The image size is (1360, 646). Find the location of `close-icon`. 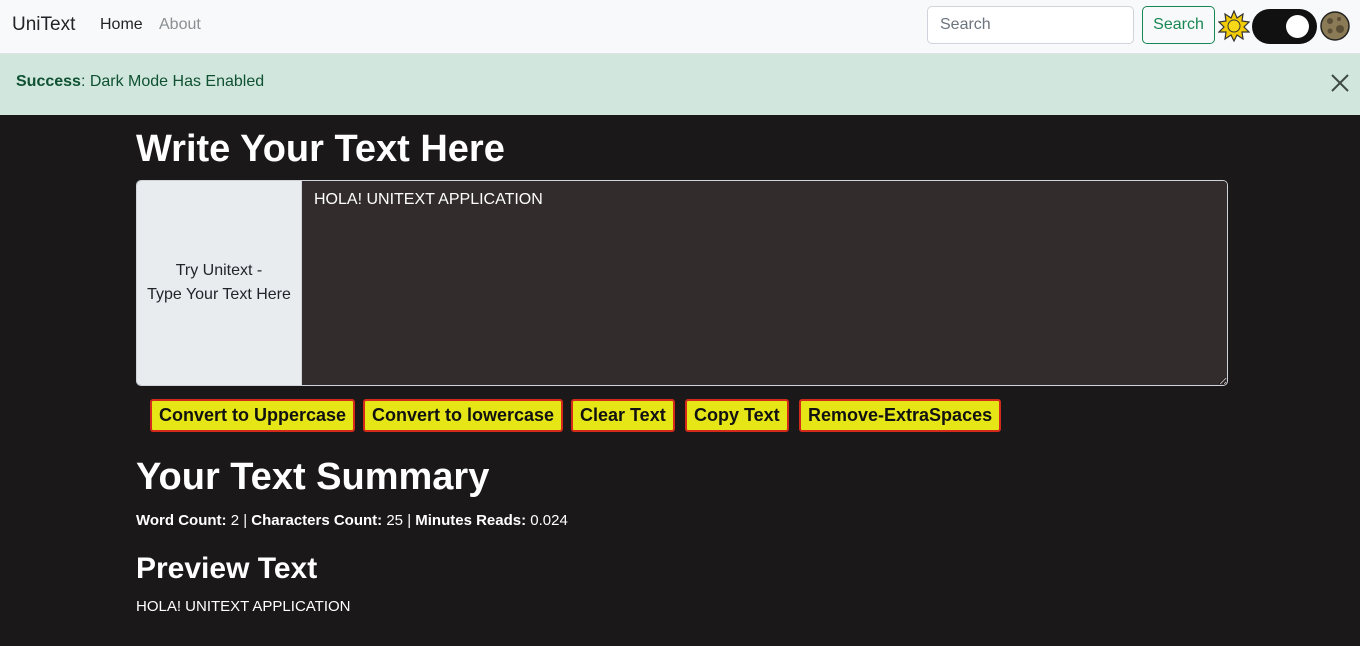

close-icon is located at coordinates (1340, 83).